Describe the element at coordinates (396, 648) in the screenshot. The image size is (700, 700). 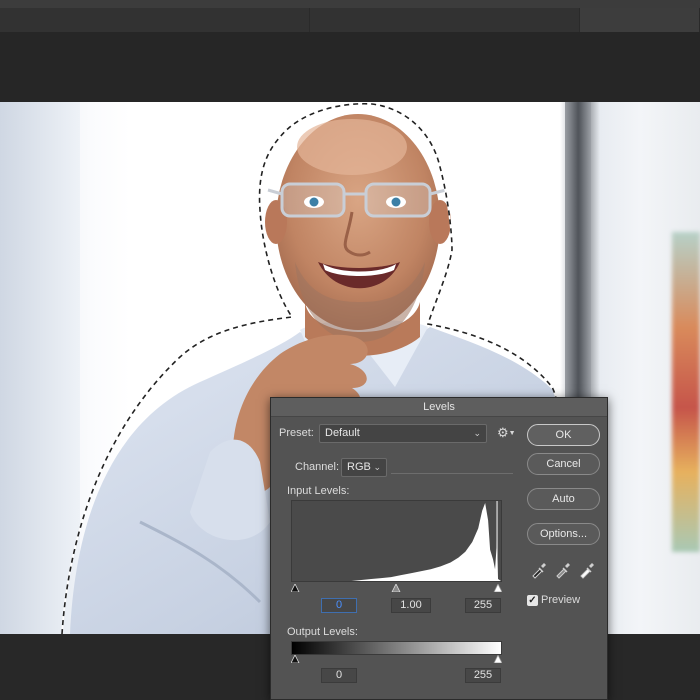
I see `output-gradient` at that location.